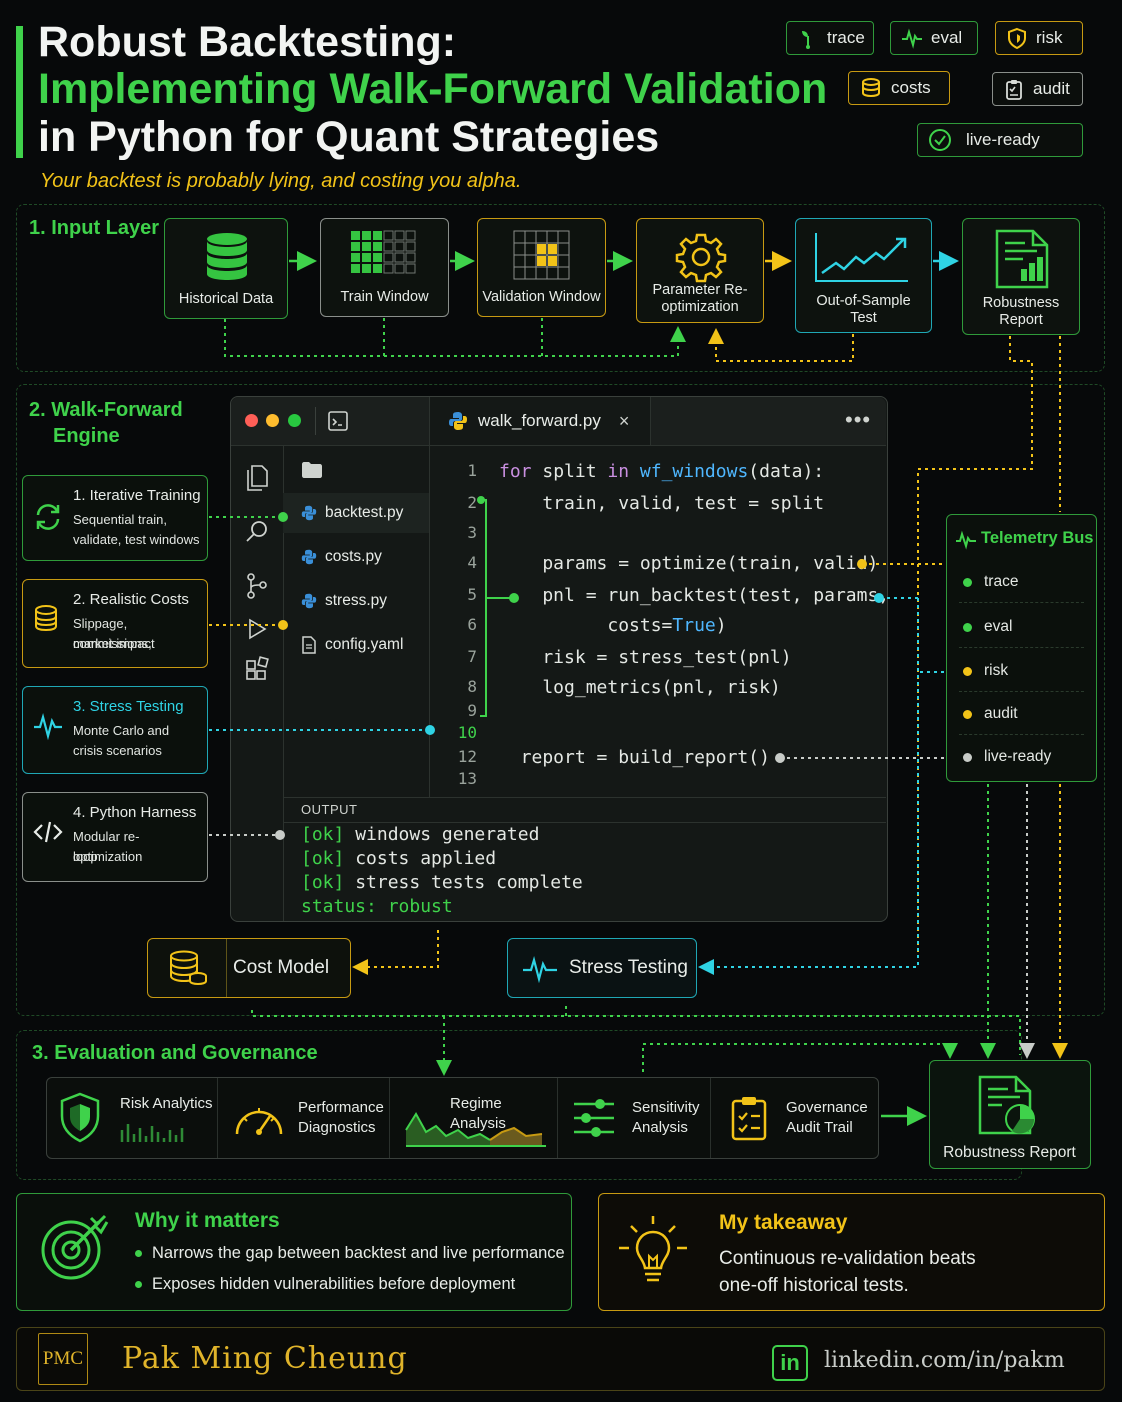 This screenshot has width=1122, height=1402. I want to click on tag-eval: eval, so click(934, 38).